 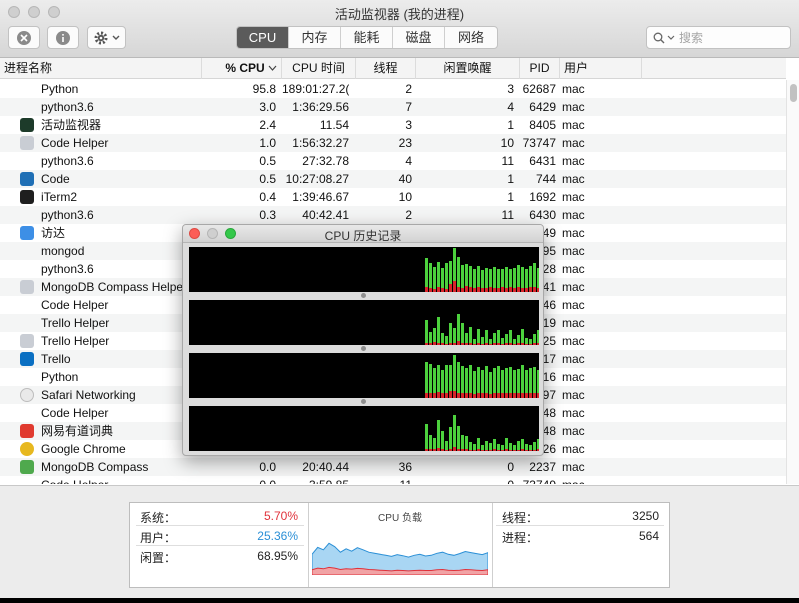 What do you see at coordinates (393, 215) in the screenshot?
I see `table-row: python3.6 0.3 40:42.41 2 11 6430 mac` at bounding box center [393, 215].